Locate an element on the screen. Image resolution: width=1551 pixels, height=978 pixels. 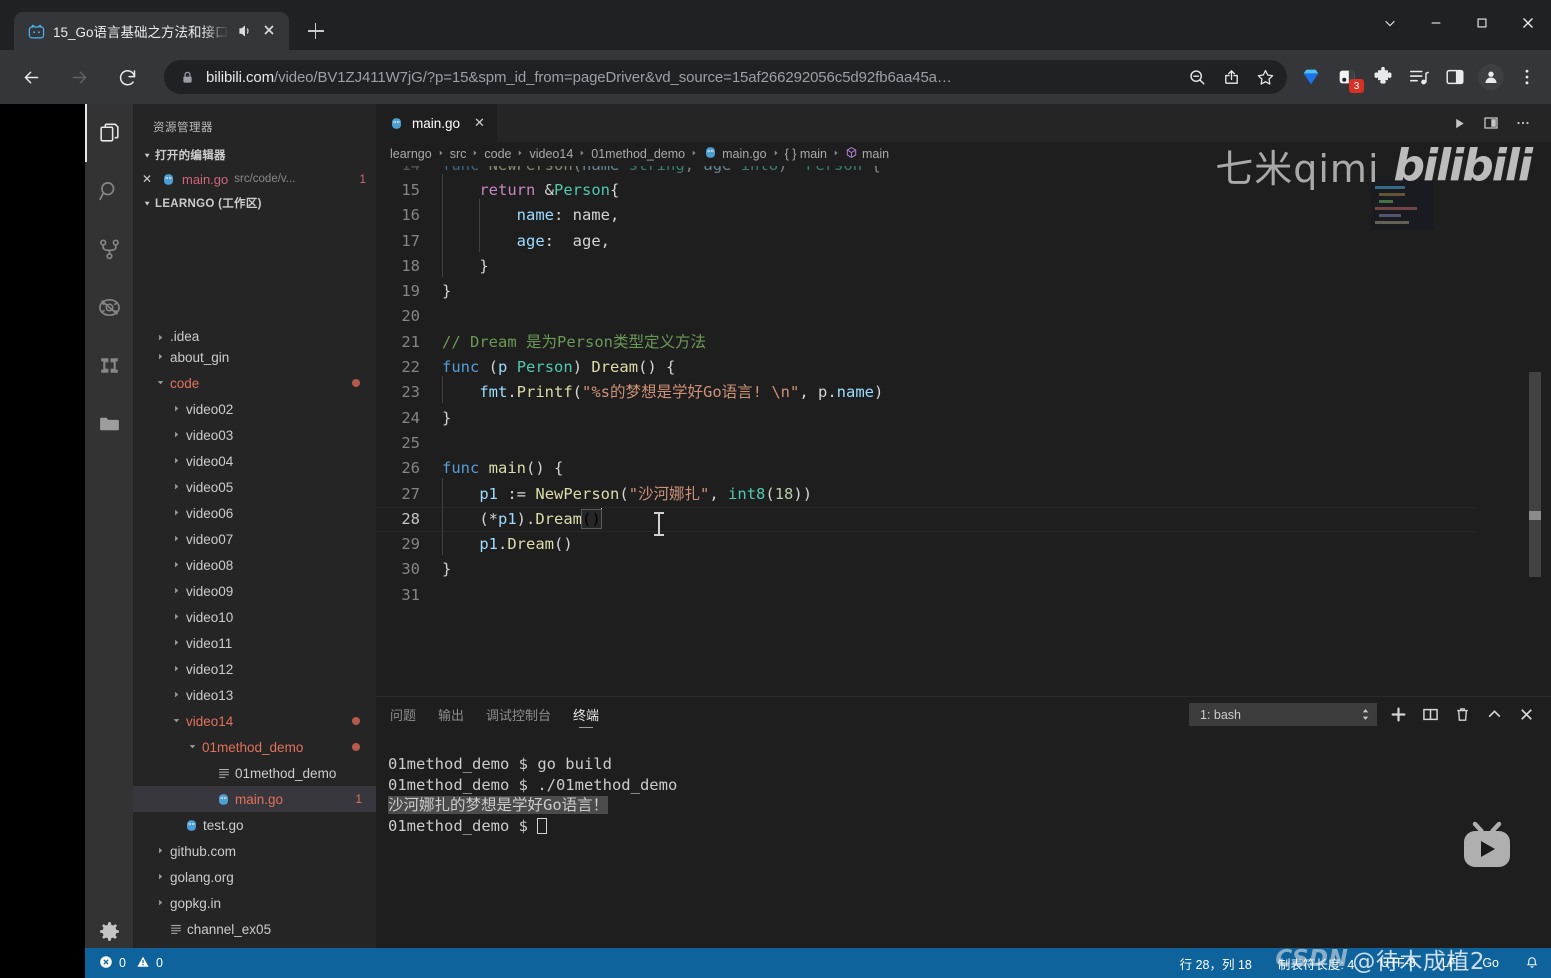
bell-icon is located at coordinates (1532, 963).